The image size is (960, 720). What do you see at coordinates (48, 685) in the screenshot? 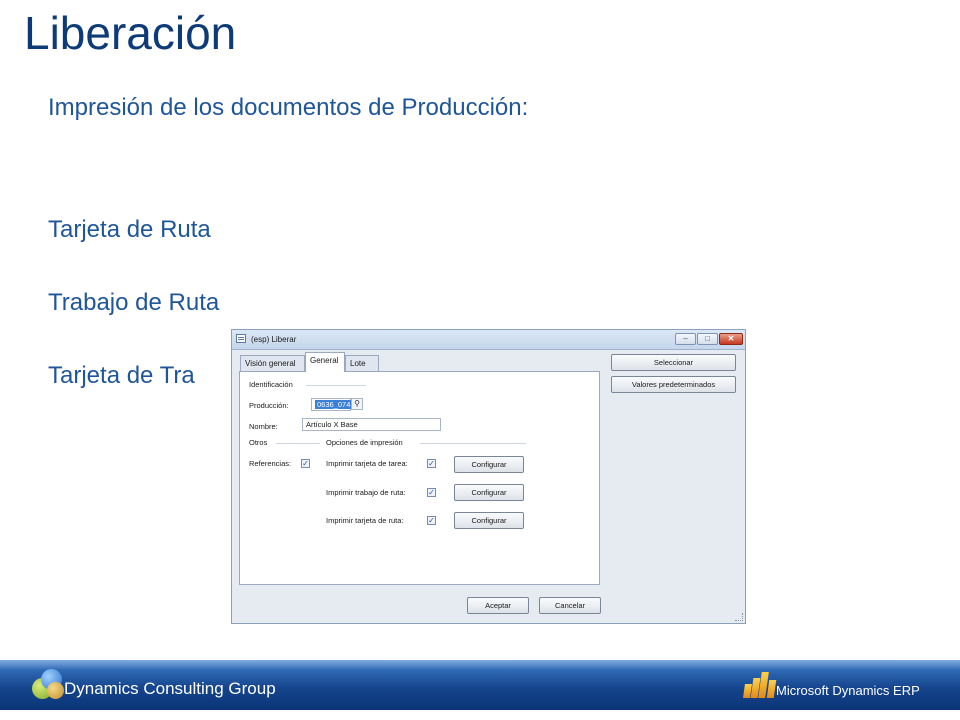
I see `dcg-logo-icon` at bounding box center [48, 685].